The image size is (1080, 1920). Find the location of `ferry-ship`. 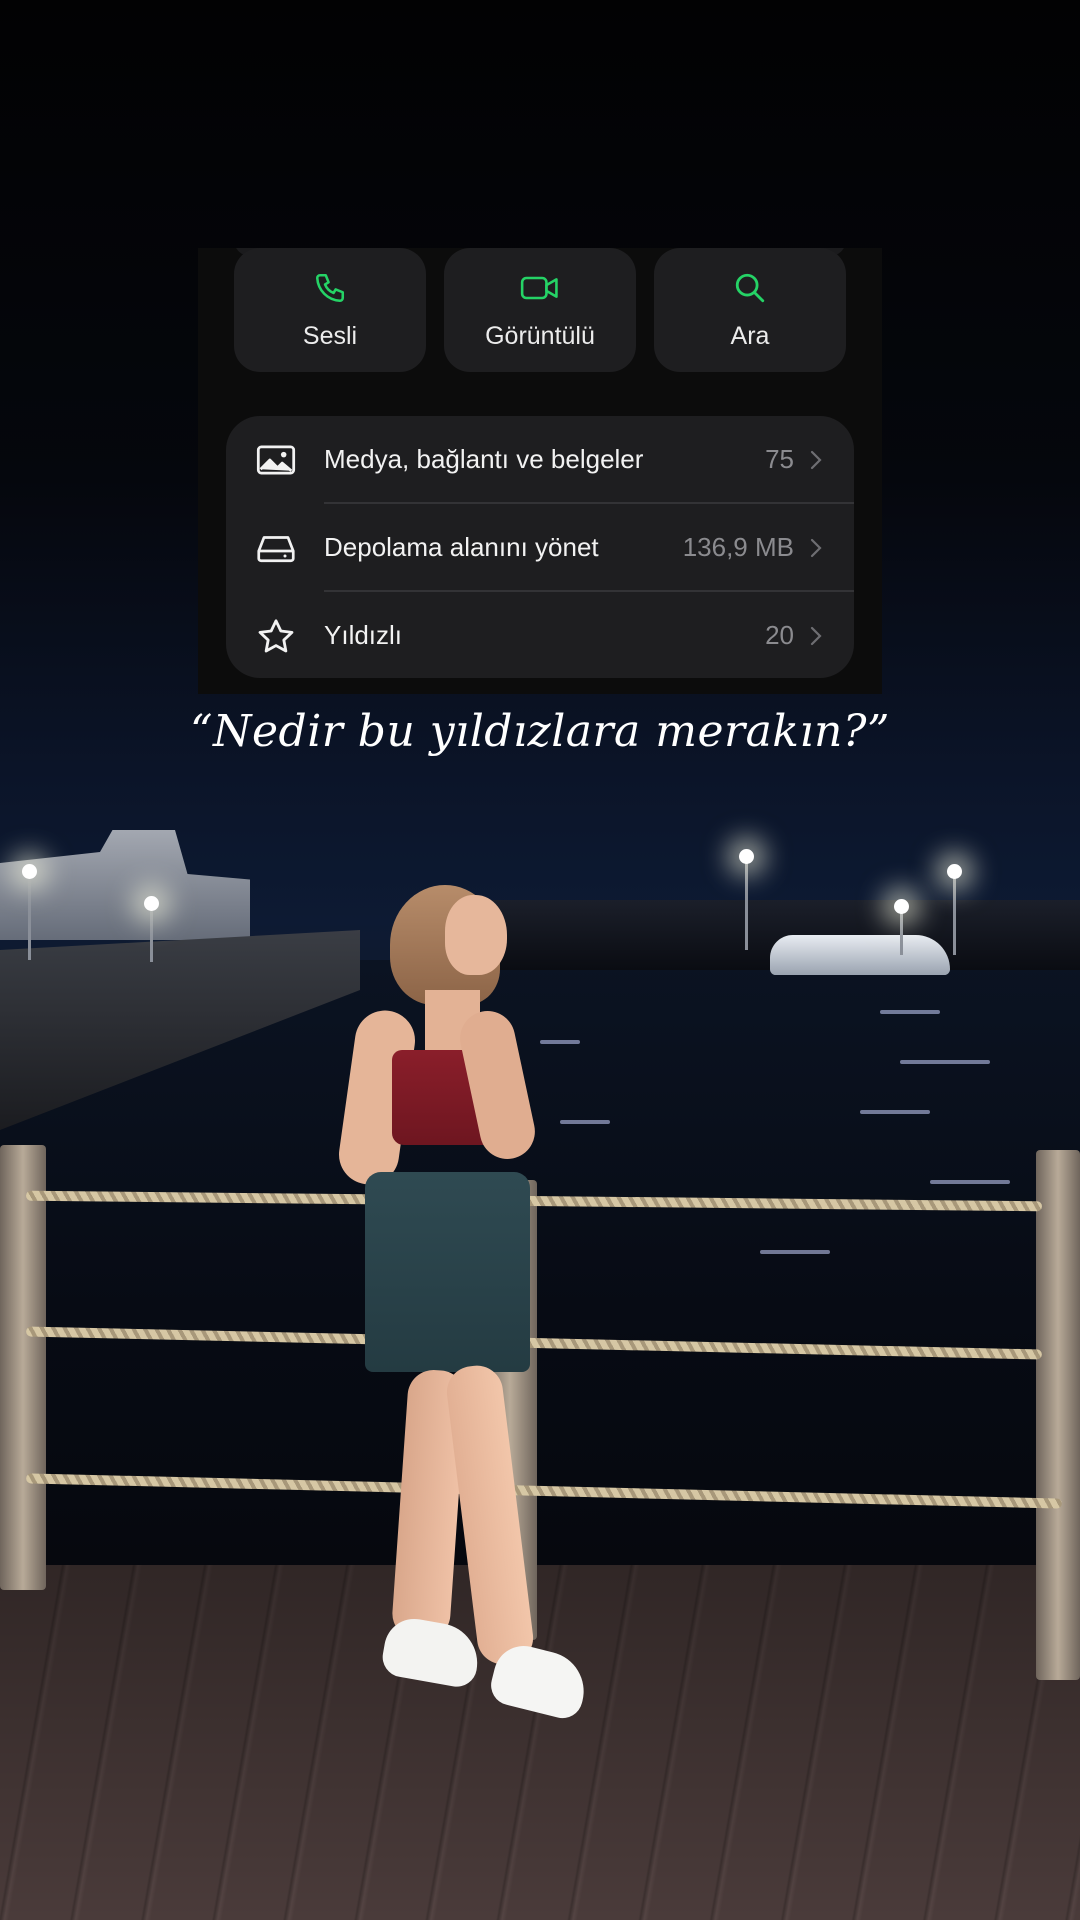

ferry-ship is located at coordinates (125, 885).